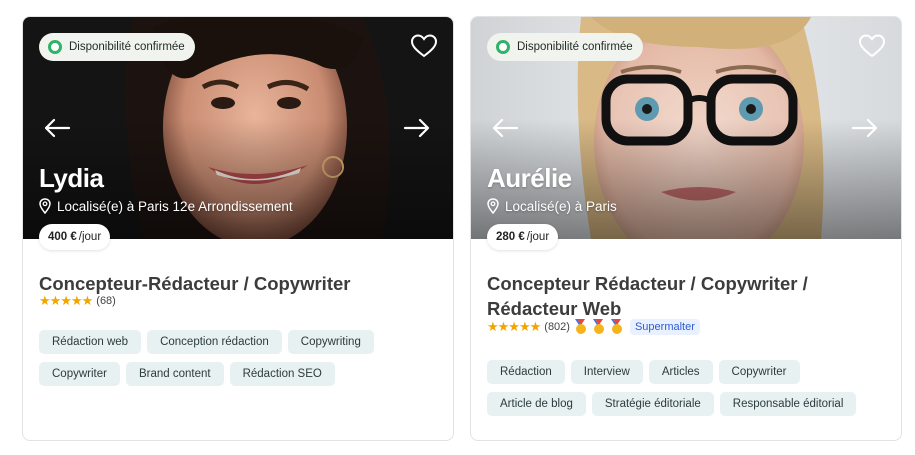  Describe the element at coordinates (561, 206) in the screenshot. I see `location-text: Localisé(e) à Paris` at that location.